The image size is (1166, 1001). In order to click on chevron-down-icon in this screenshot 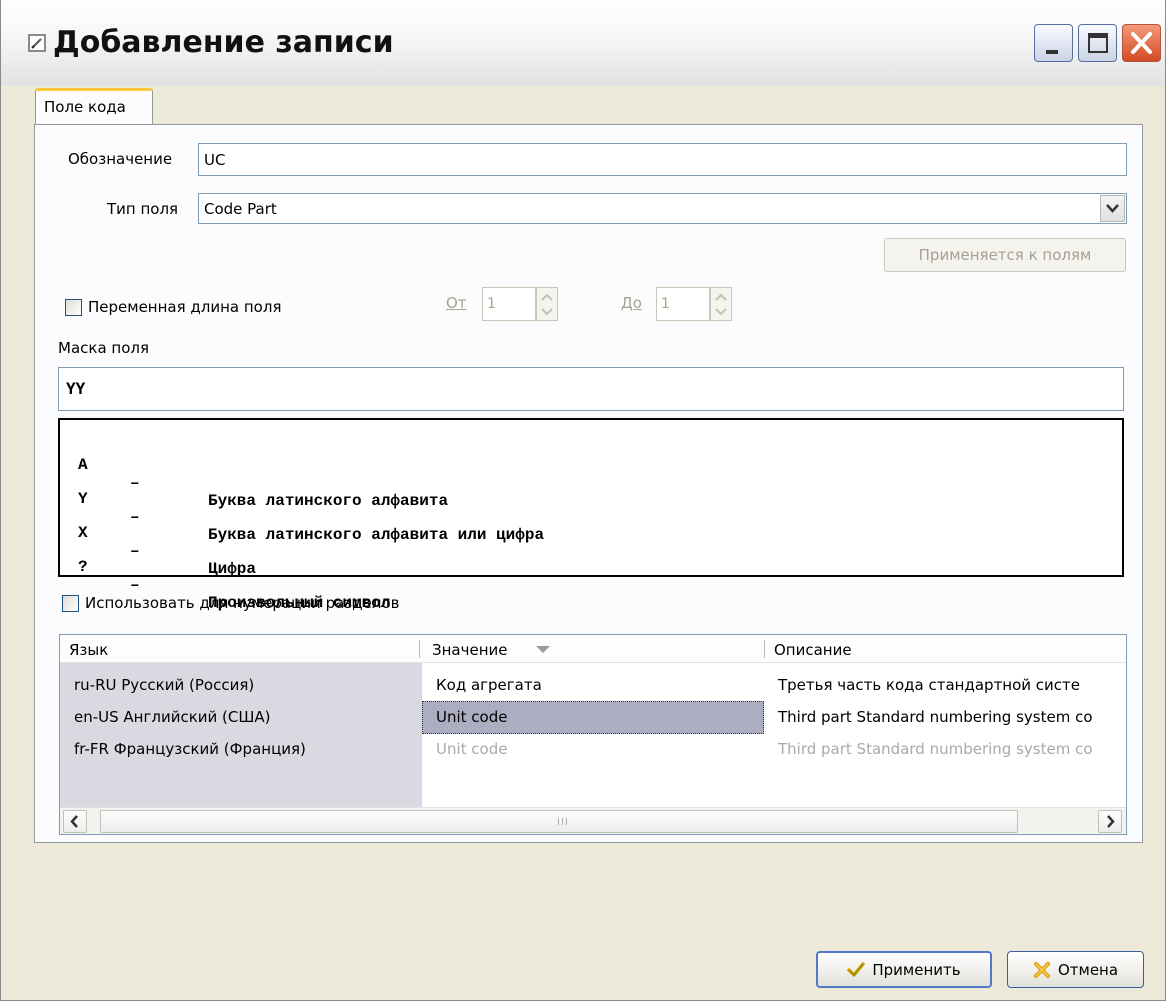, I will do `click(1112, 208)`.